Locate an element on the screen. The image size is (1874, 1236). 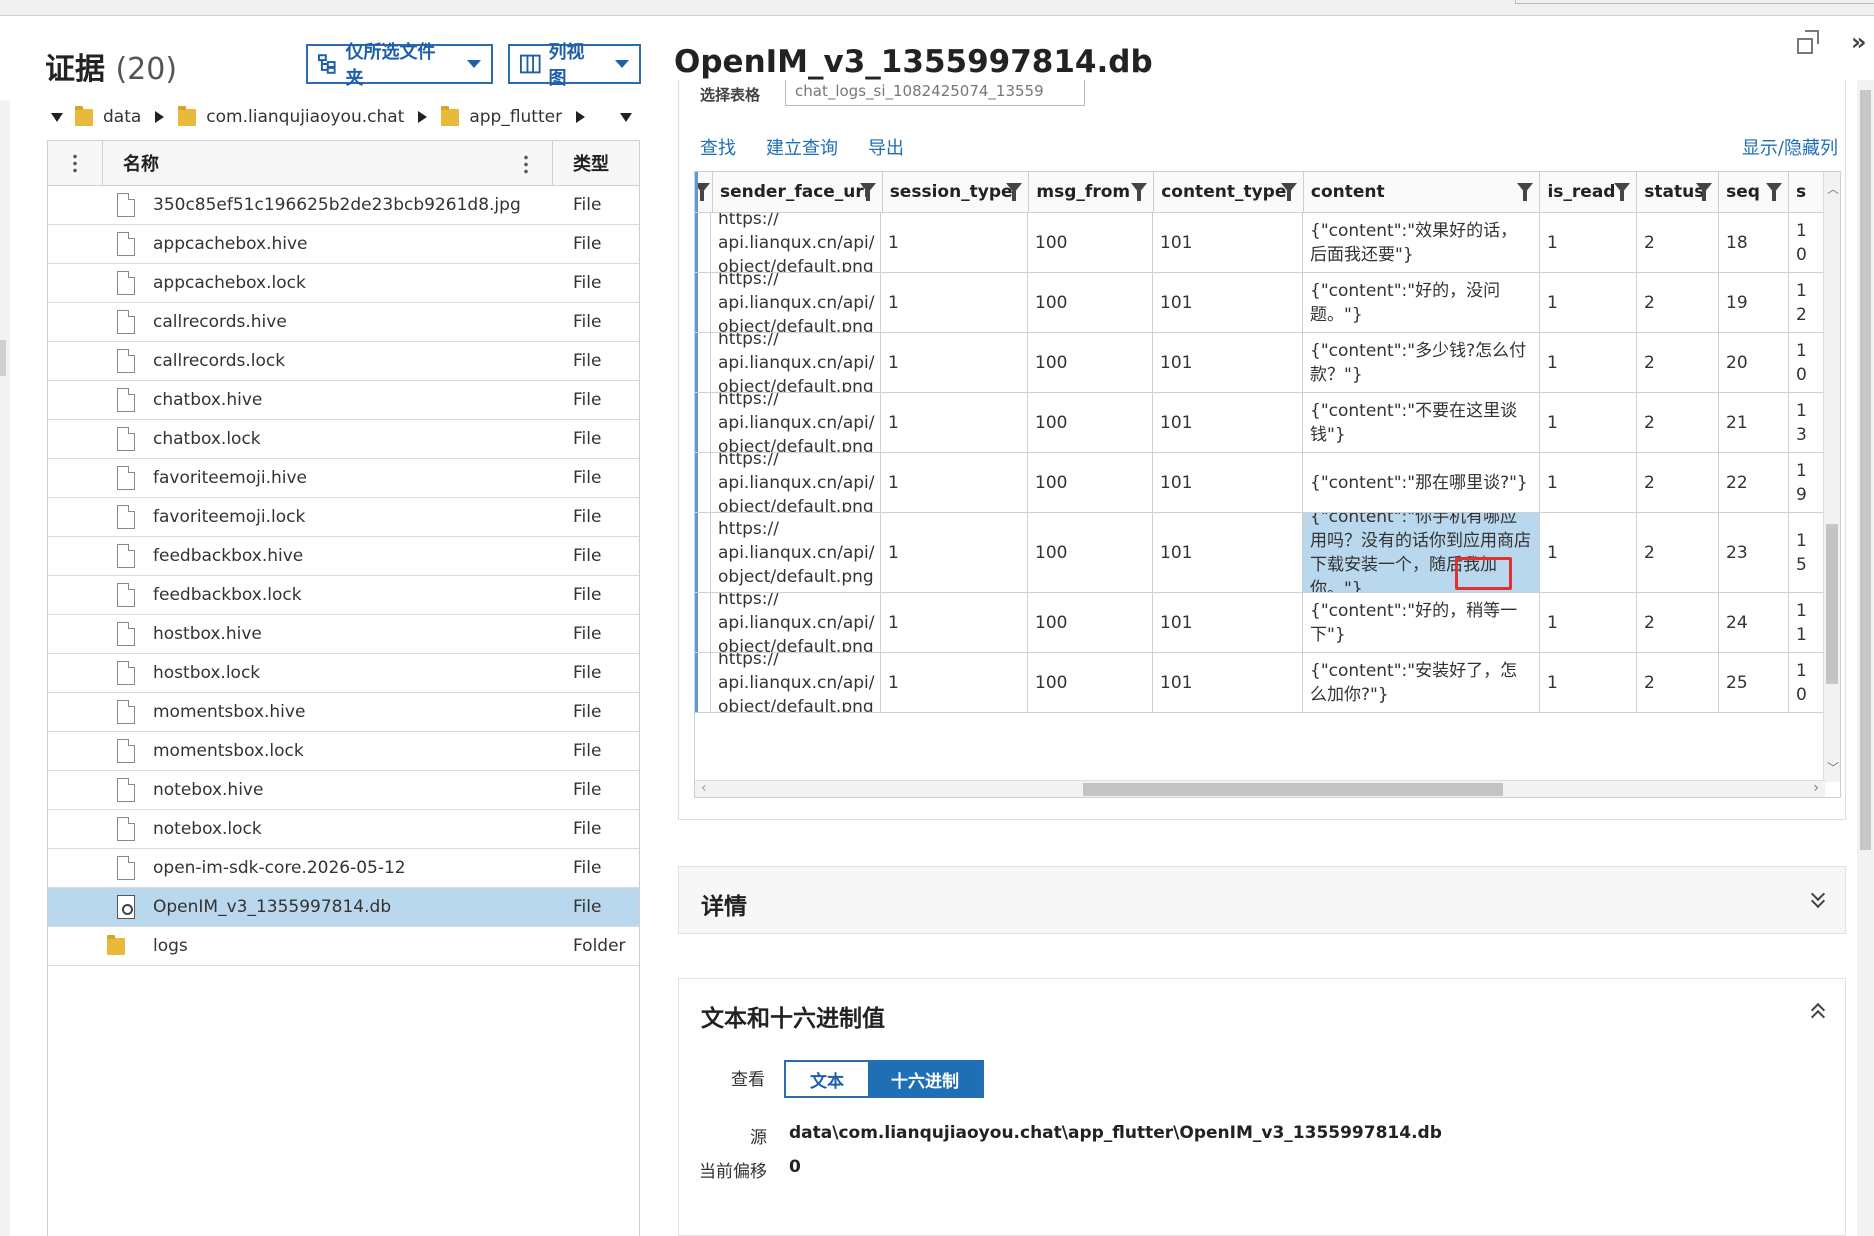
cell-s: 1 5 is located at coordinates (1807, 552).